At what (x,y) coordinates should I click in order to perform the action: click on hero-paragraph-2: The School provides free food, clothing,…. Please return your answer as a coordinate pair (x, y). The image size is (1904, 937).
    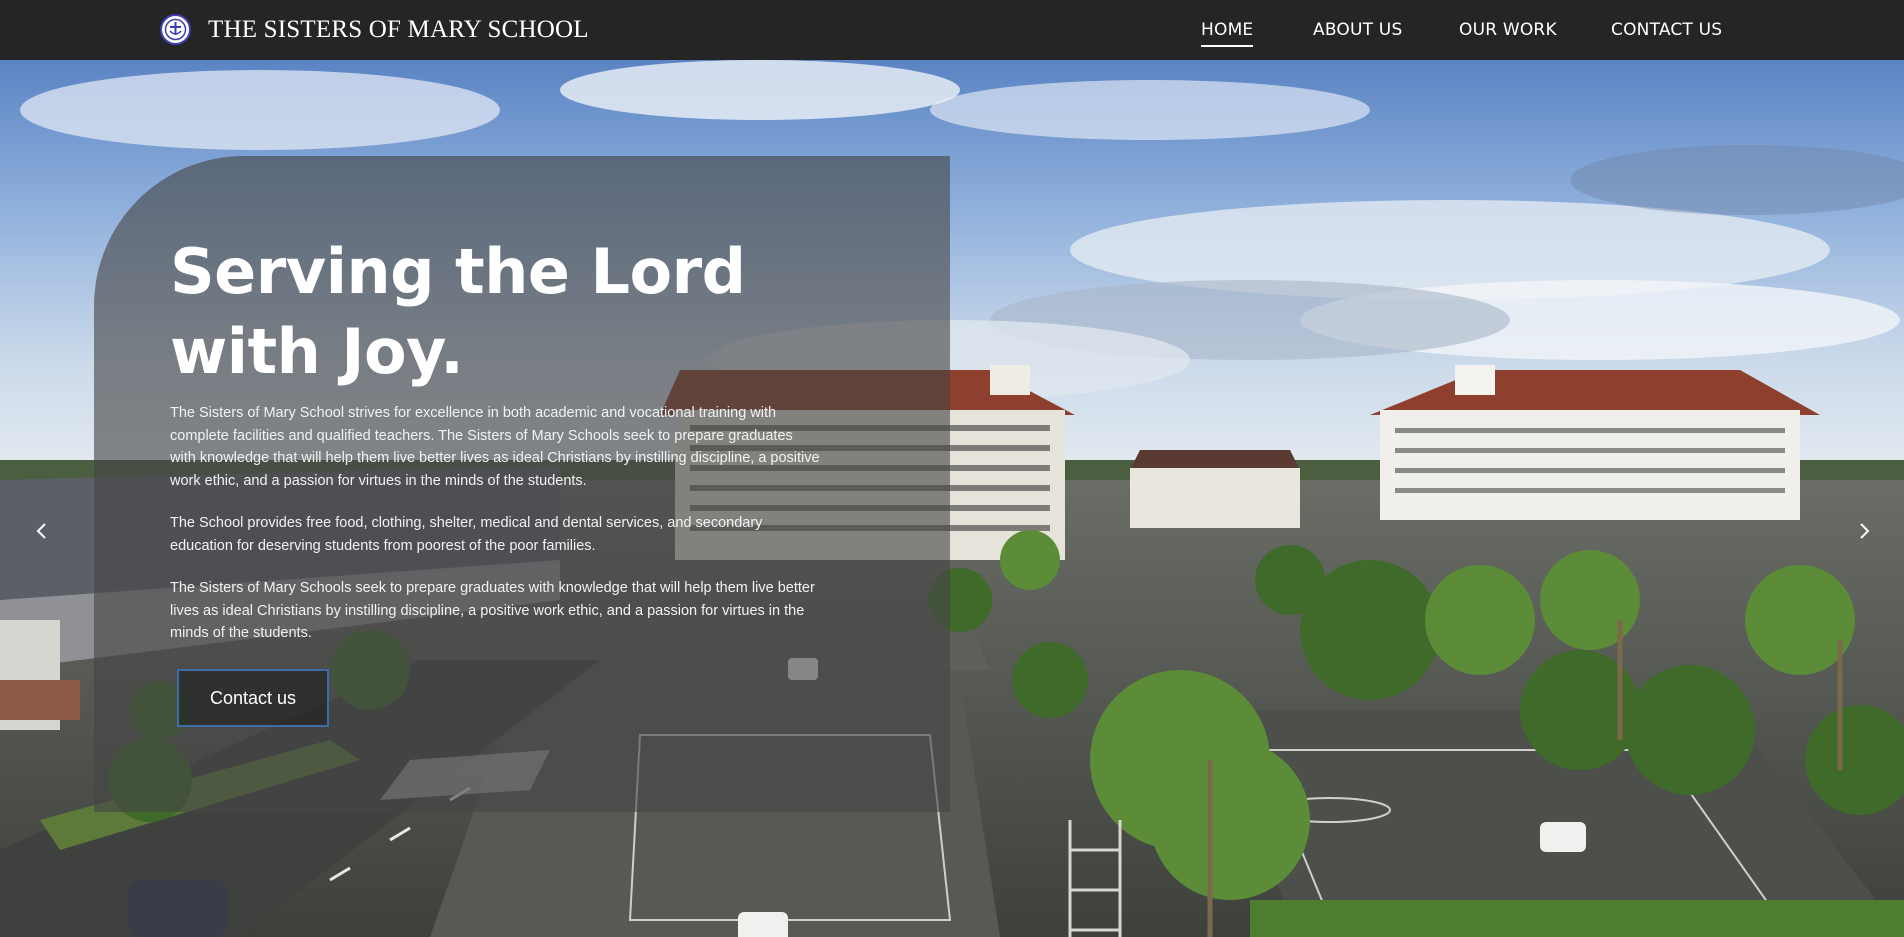
    Looking at the image, I should click on (466, 534).